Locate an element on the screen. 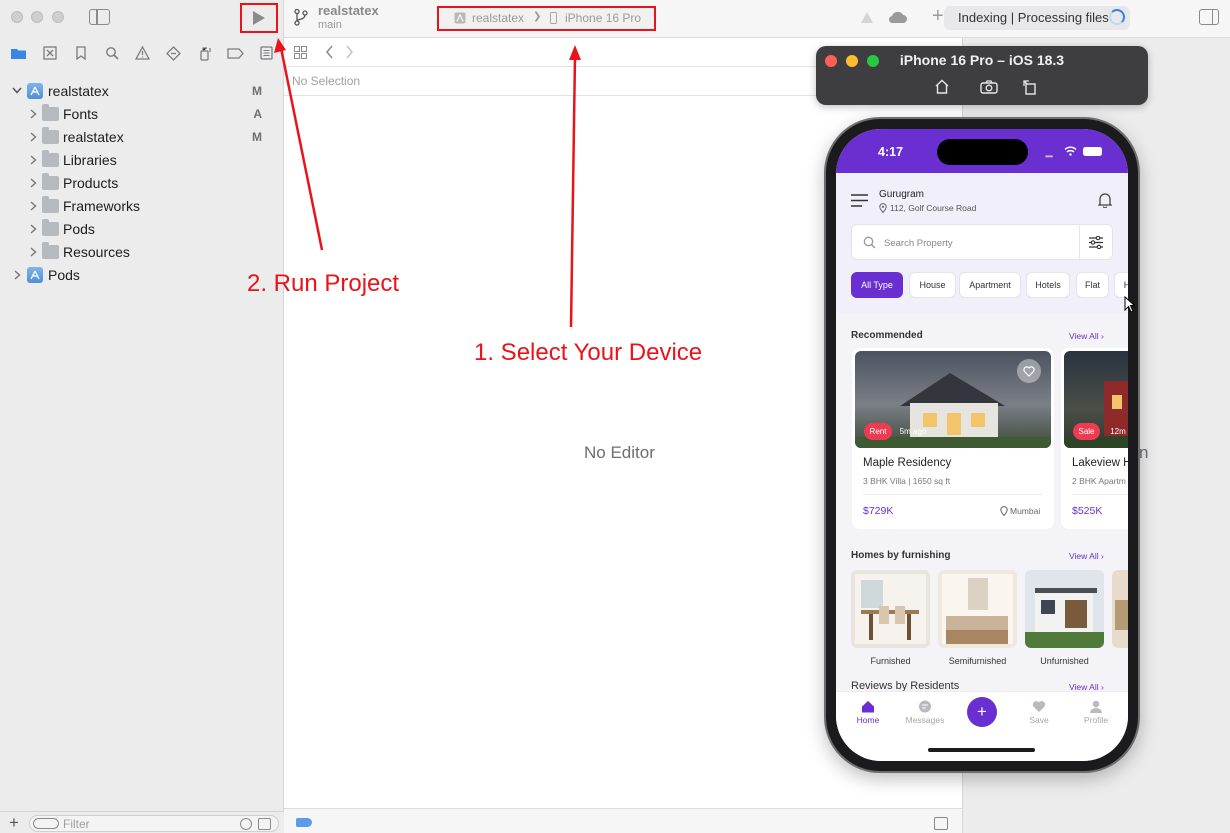 The height and width of the screenshot is (833, 1230). listing-price: $525K is located at coordinates (1087, 511).